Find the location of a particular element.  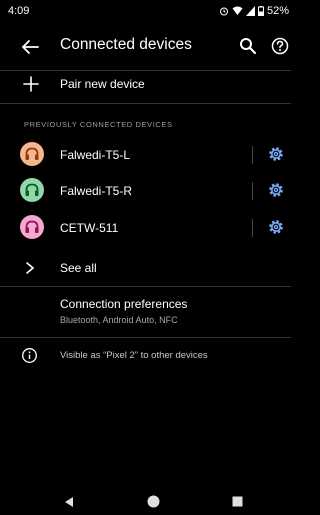

status-bar: 4:09 52% is located at coordinates (145, 12).